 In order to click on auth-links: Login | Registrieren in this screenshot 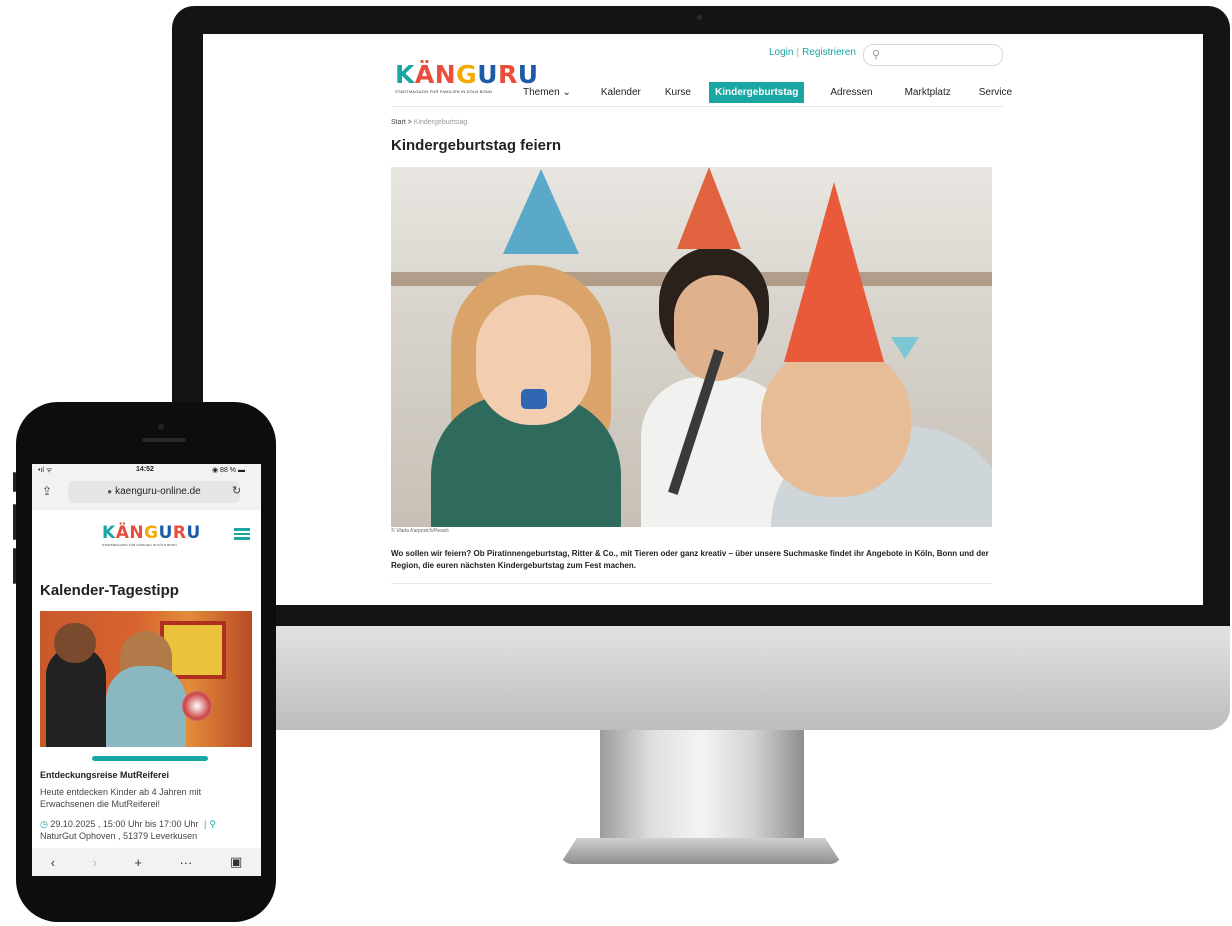, I will do `click(812, 52)`.